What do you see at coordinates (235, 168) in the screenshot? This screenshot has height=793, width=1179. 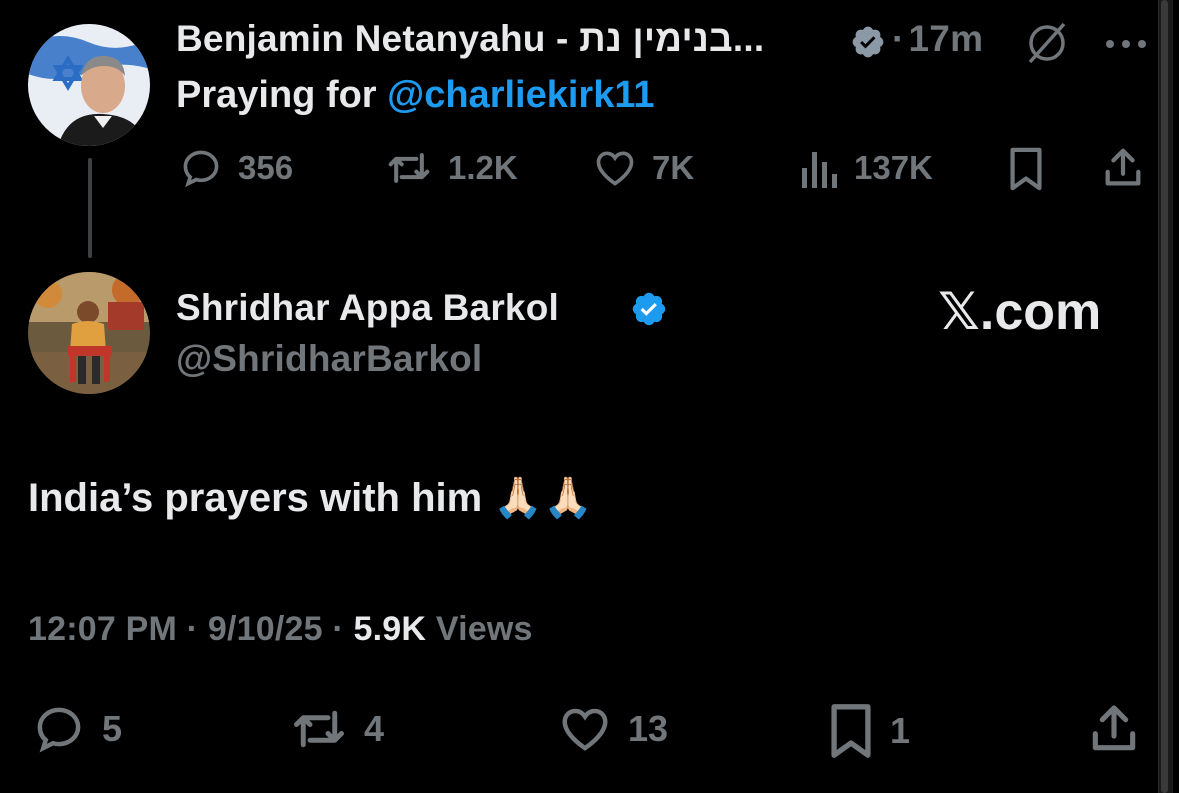 I see `reply-button: 356` at bounding box center [235, 168].